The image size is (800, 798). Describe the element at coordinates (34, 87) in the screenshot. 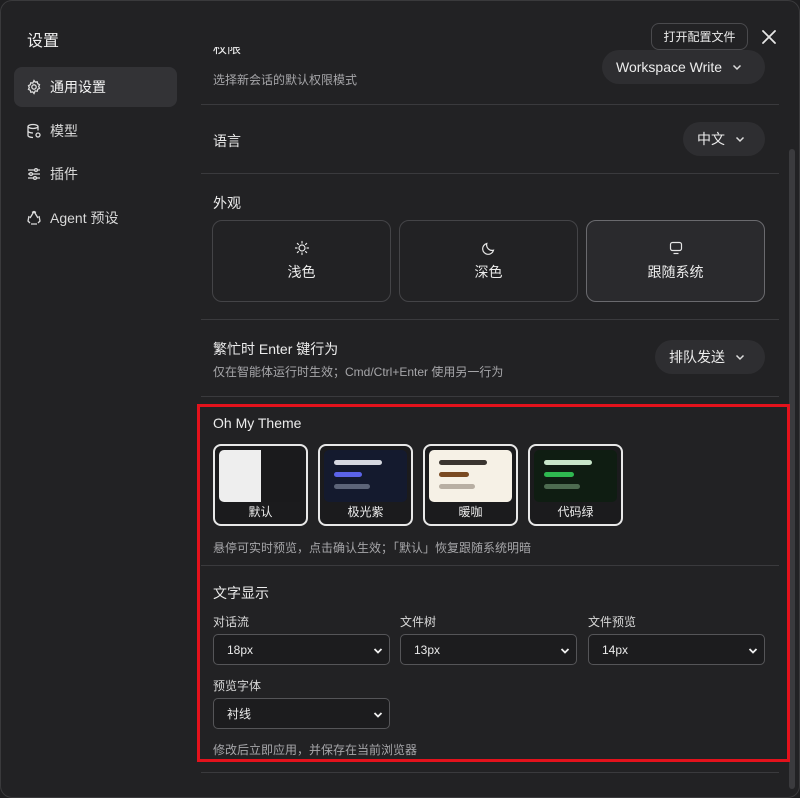

I see `gear-icon` at that location.